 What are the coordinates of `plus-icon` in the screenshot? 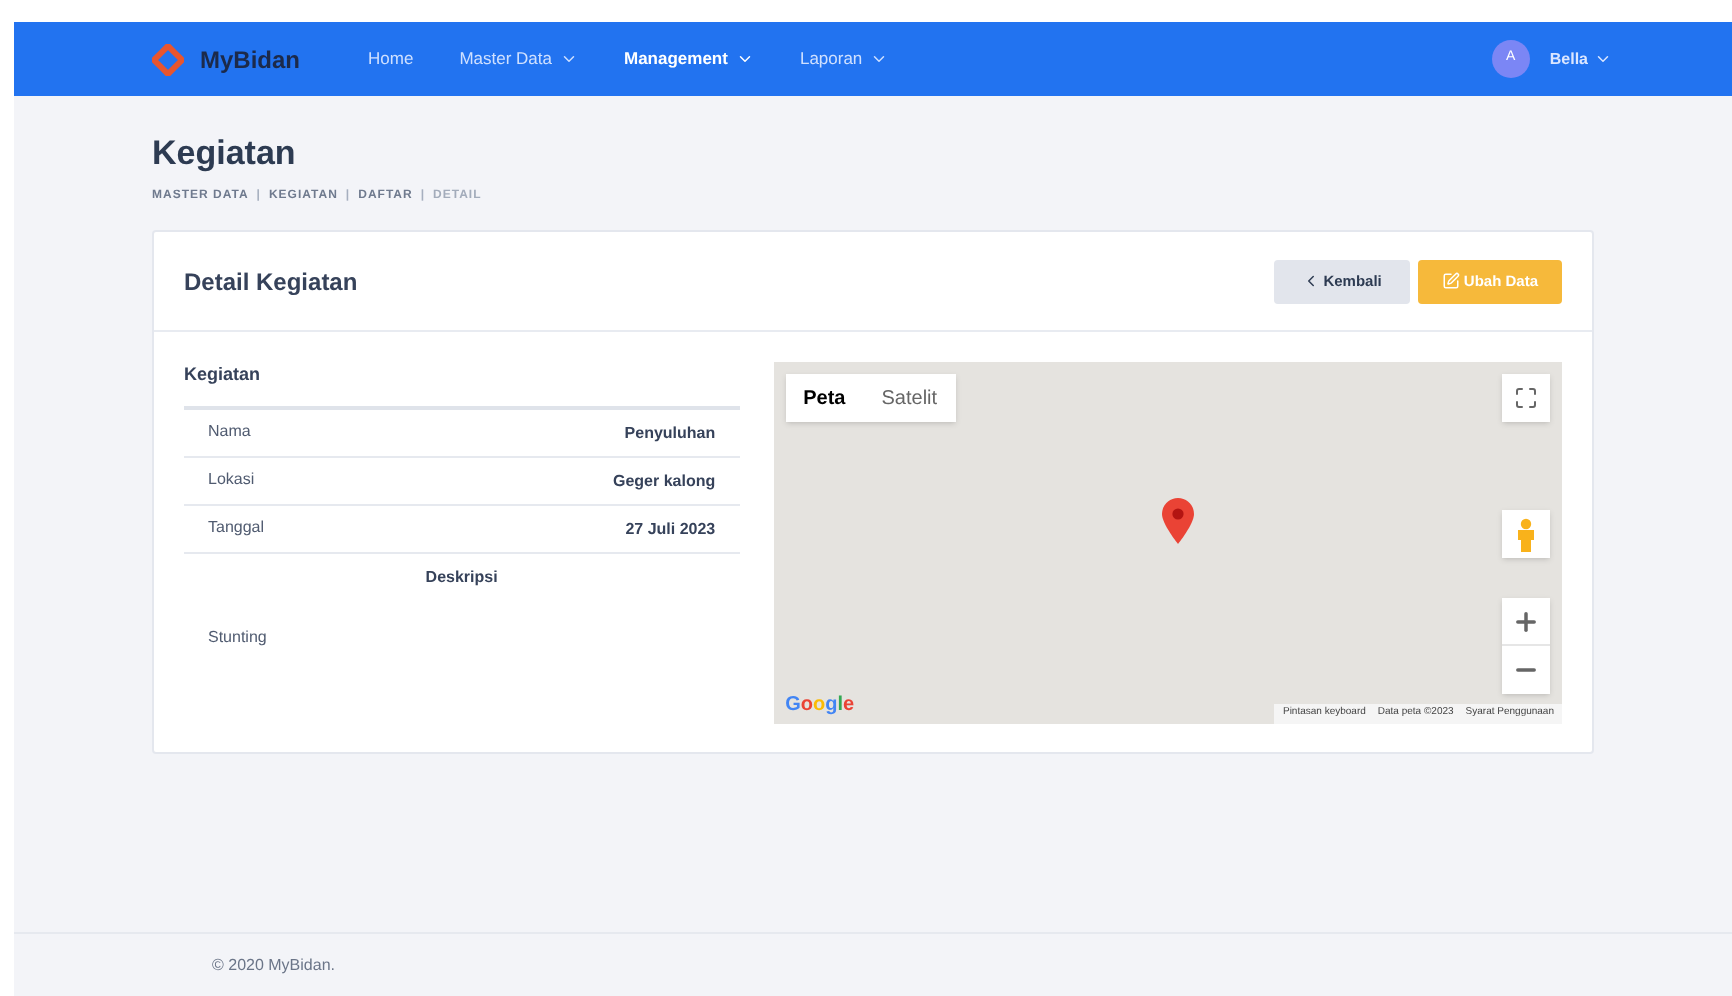 It's located at (1526, 621).